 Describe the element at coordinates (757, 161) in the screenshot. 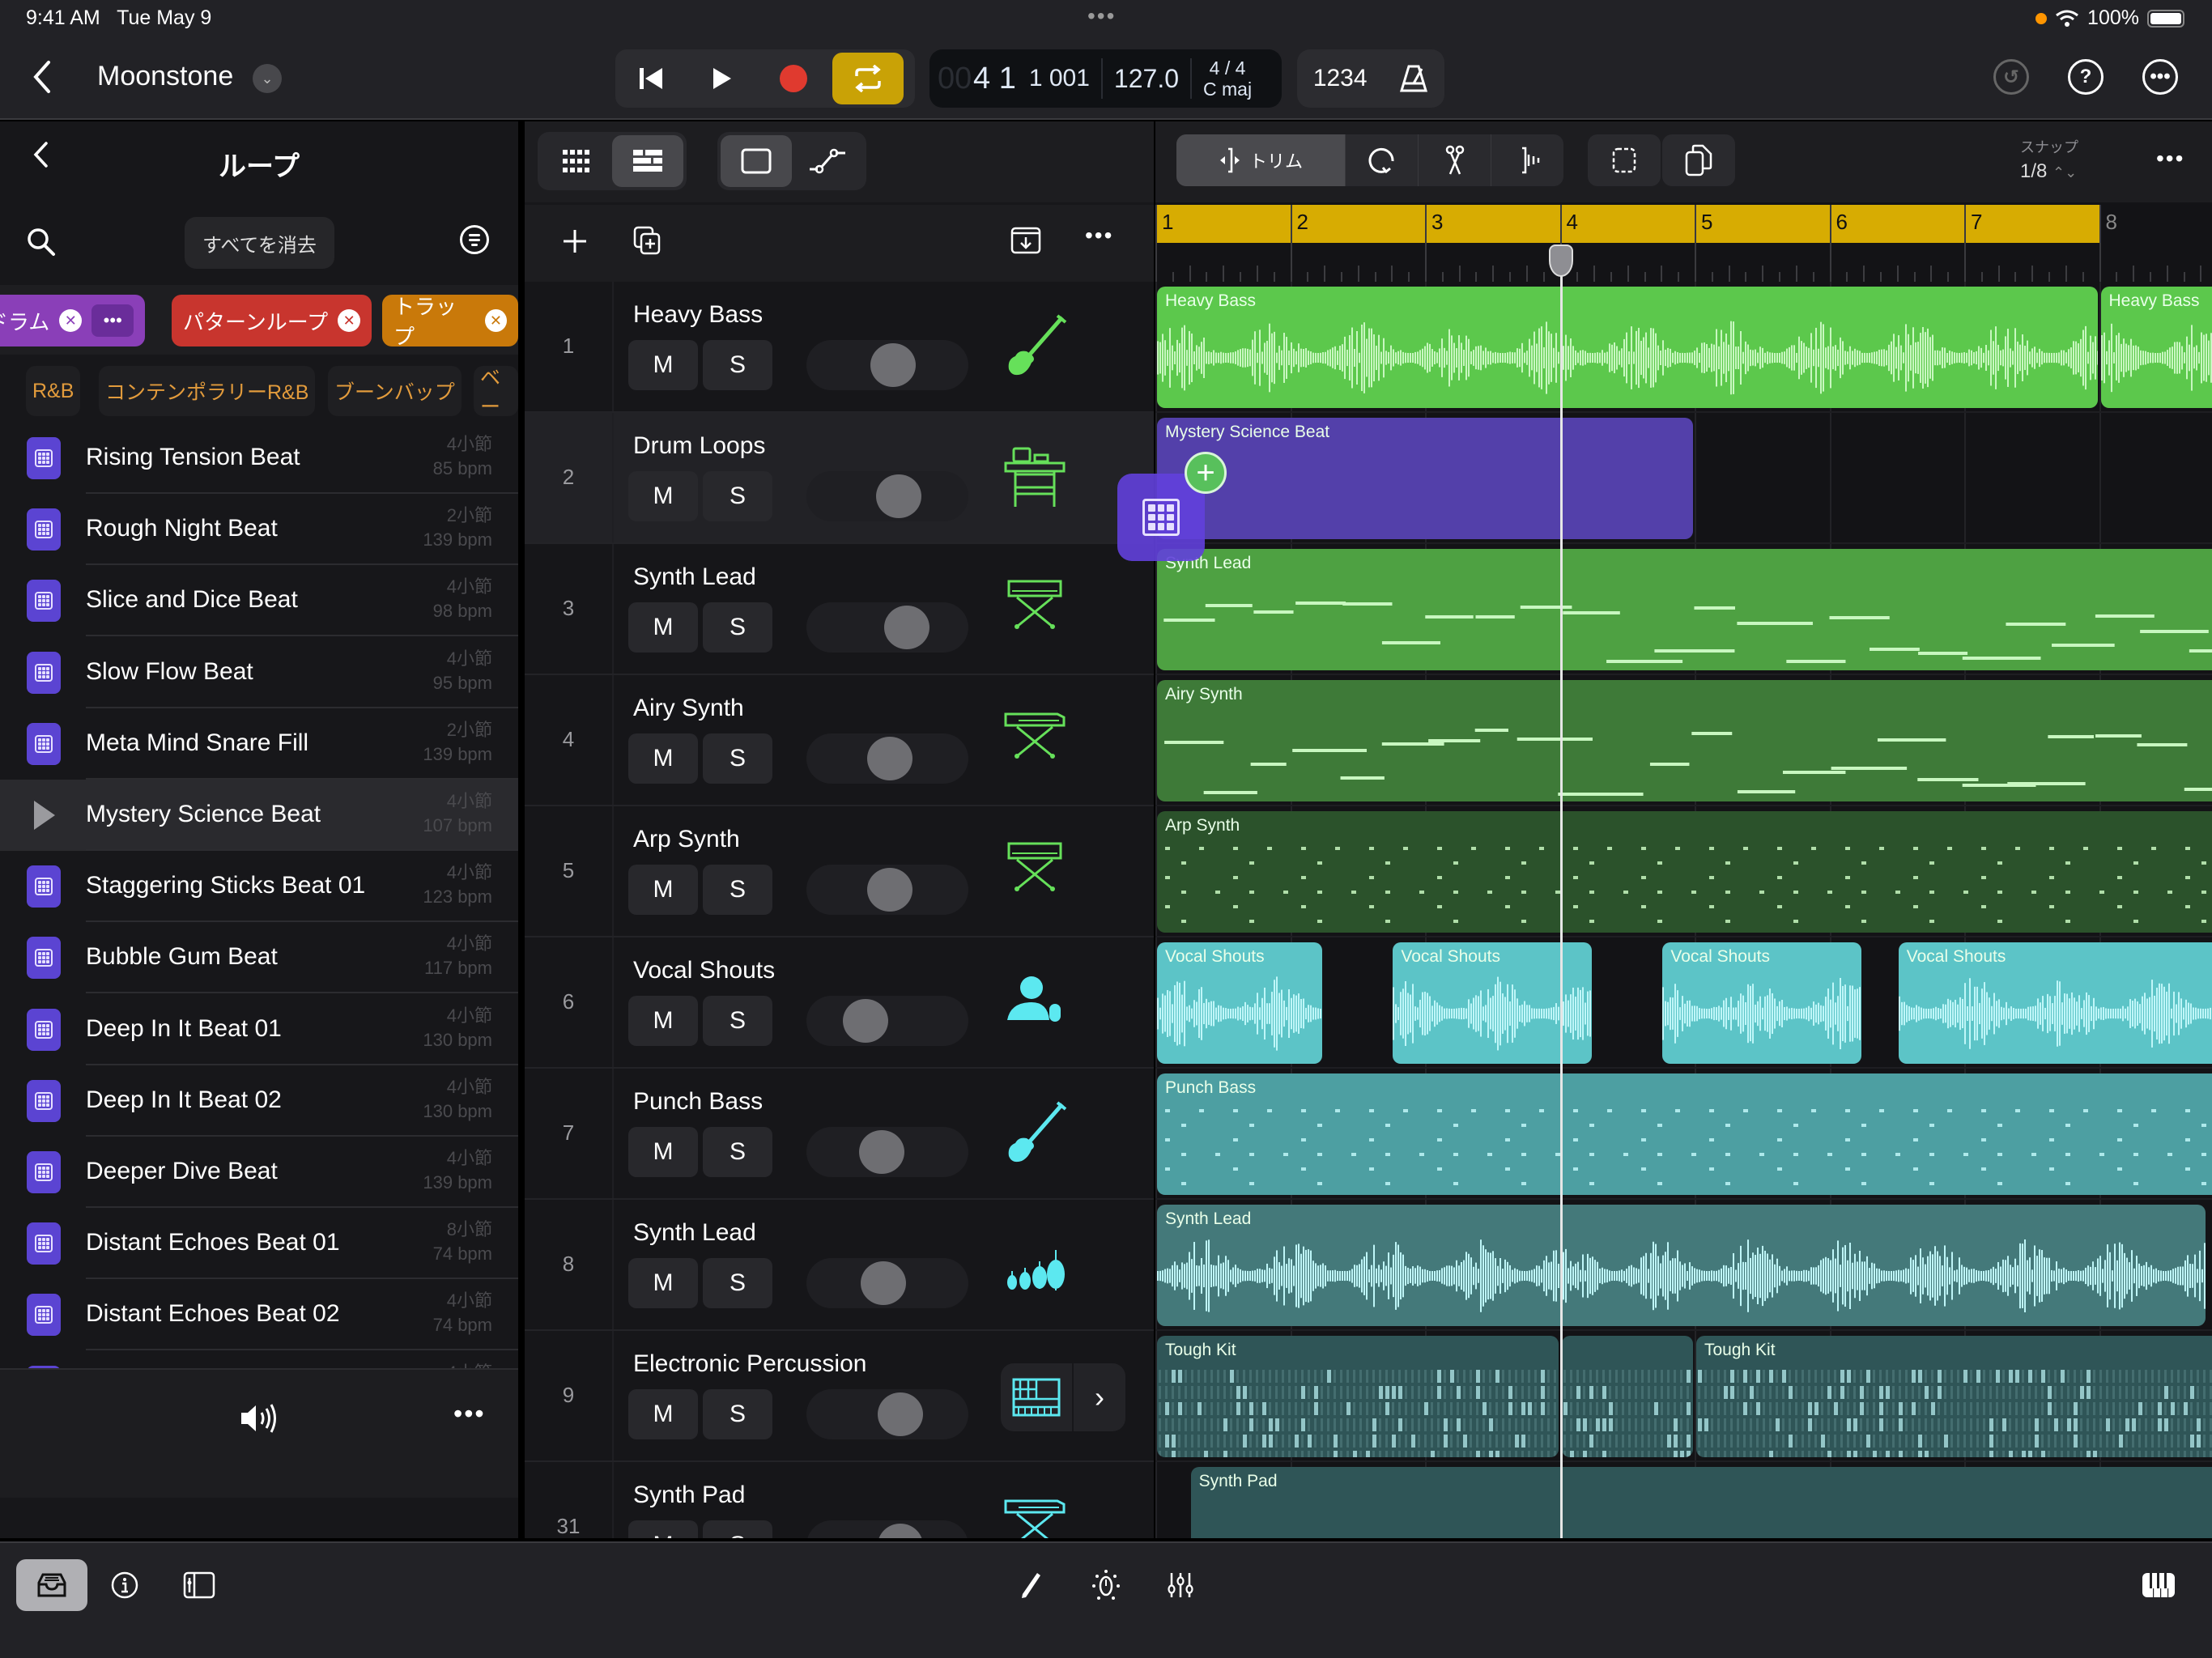

I see `region-mode-button` at that location.